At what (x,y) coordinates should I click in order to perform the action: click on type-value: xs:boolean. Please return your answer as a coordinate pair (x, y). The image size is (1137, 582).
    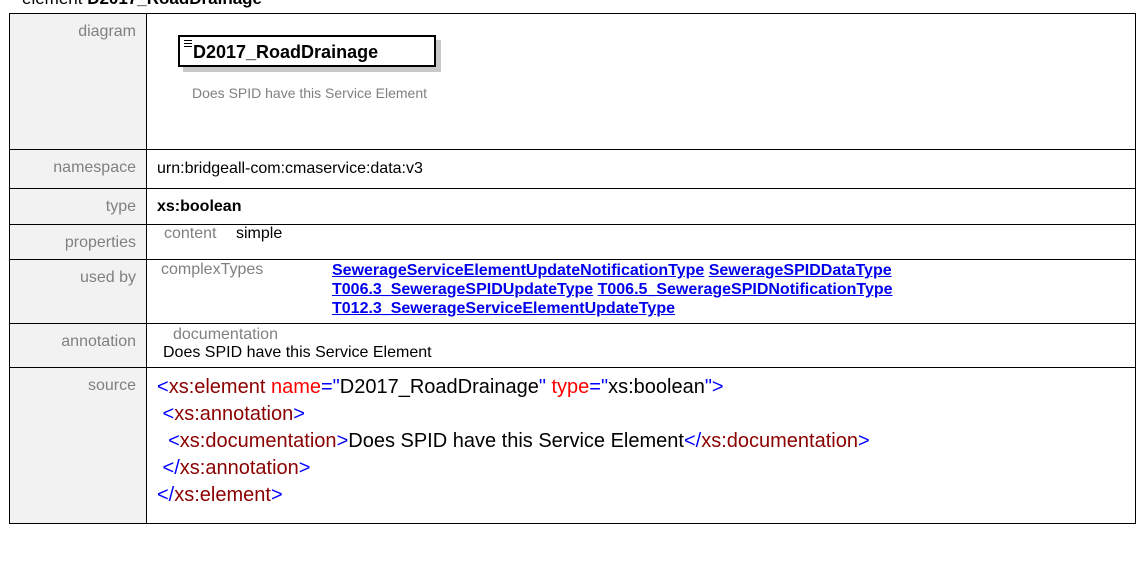
    Looking at the image, I should click on (641, 206).